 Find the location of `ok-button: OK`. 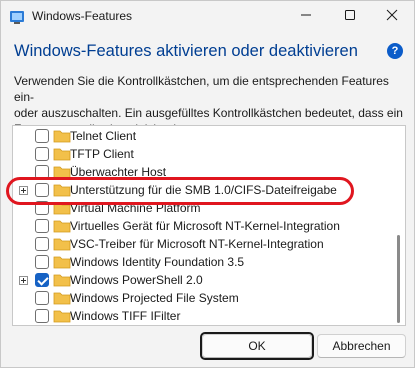

ok-button: OK is located at coordinates (257, 346).